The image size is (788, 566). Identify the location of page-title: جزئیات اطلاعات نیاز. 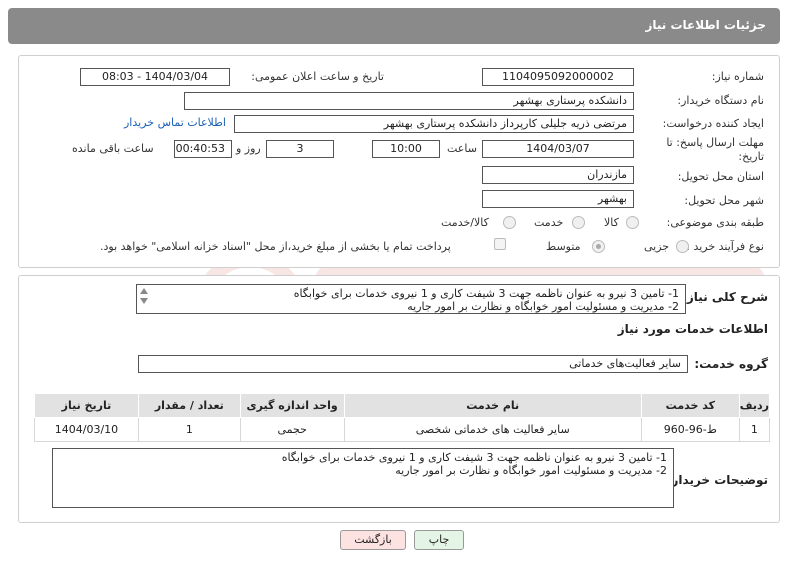
(705, 25).